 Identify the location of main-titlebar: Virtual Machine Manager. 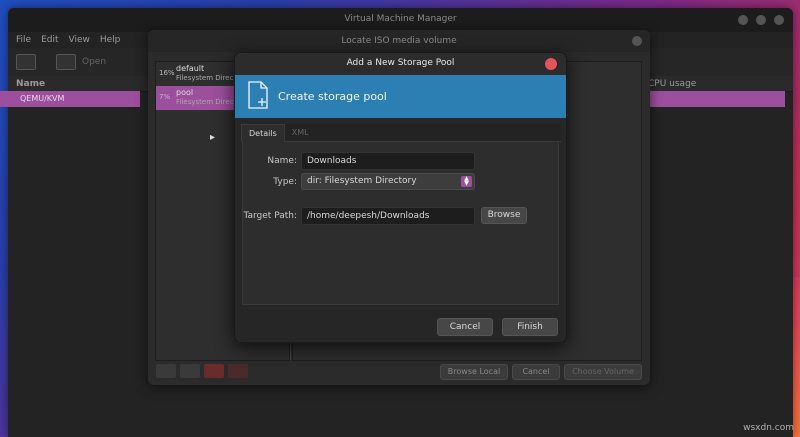
(400, 20).